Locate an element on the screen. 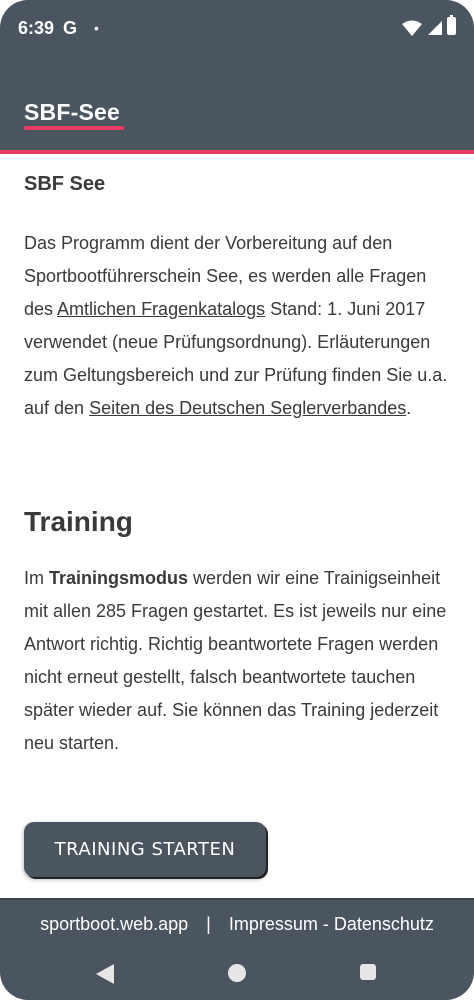 The height and width of the screenshot is (1000, 474). home-circle-icon is located at coordinates (237, 973).